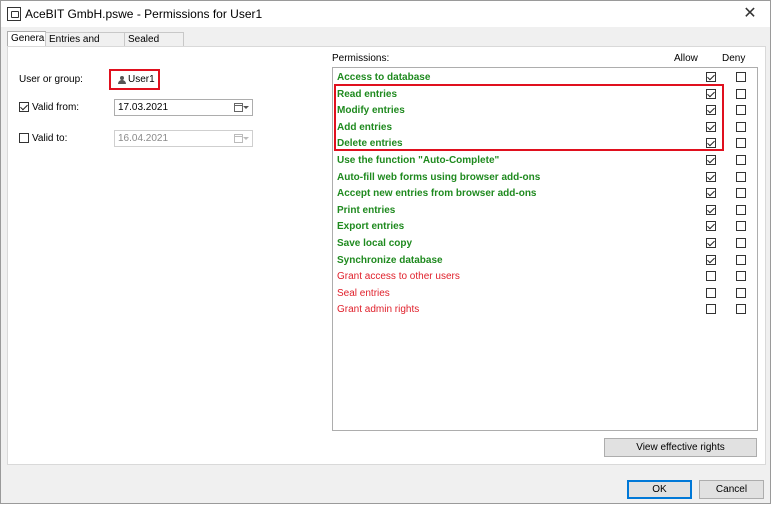 The height and width of the screenshot is (505, 772). I want to click on permission-row: Accept new entries from browser add-ons, so click(545, 193).